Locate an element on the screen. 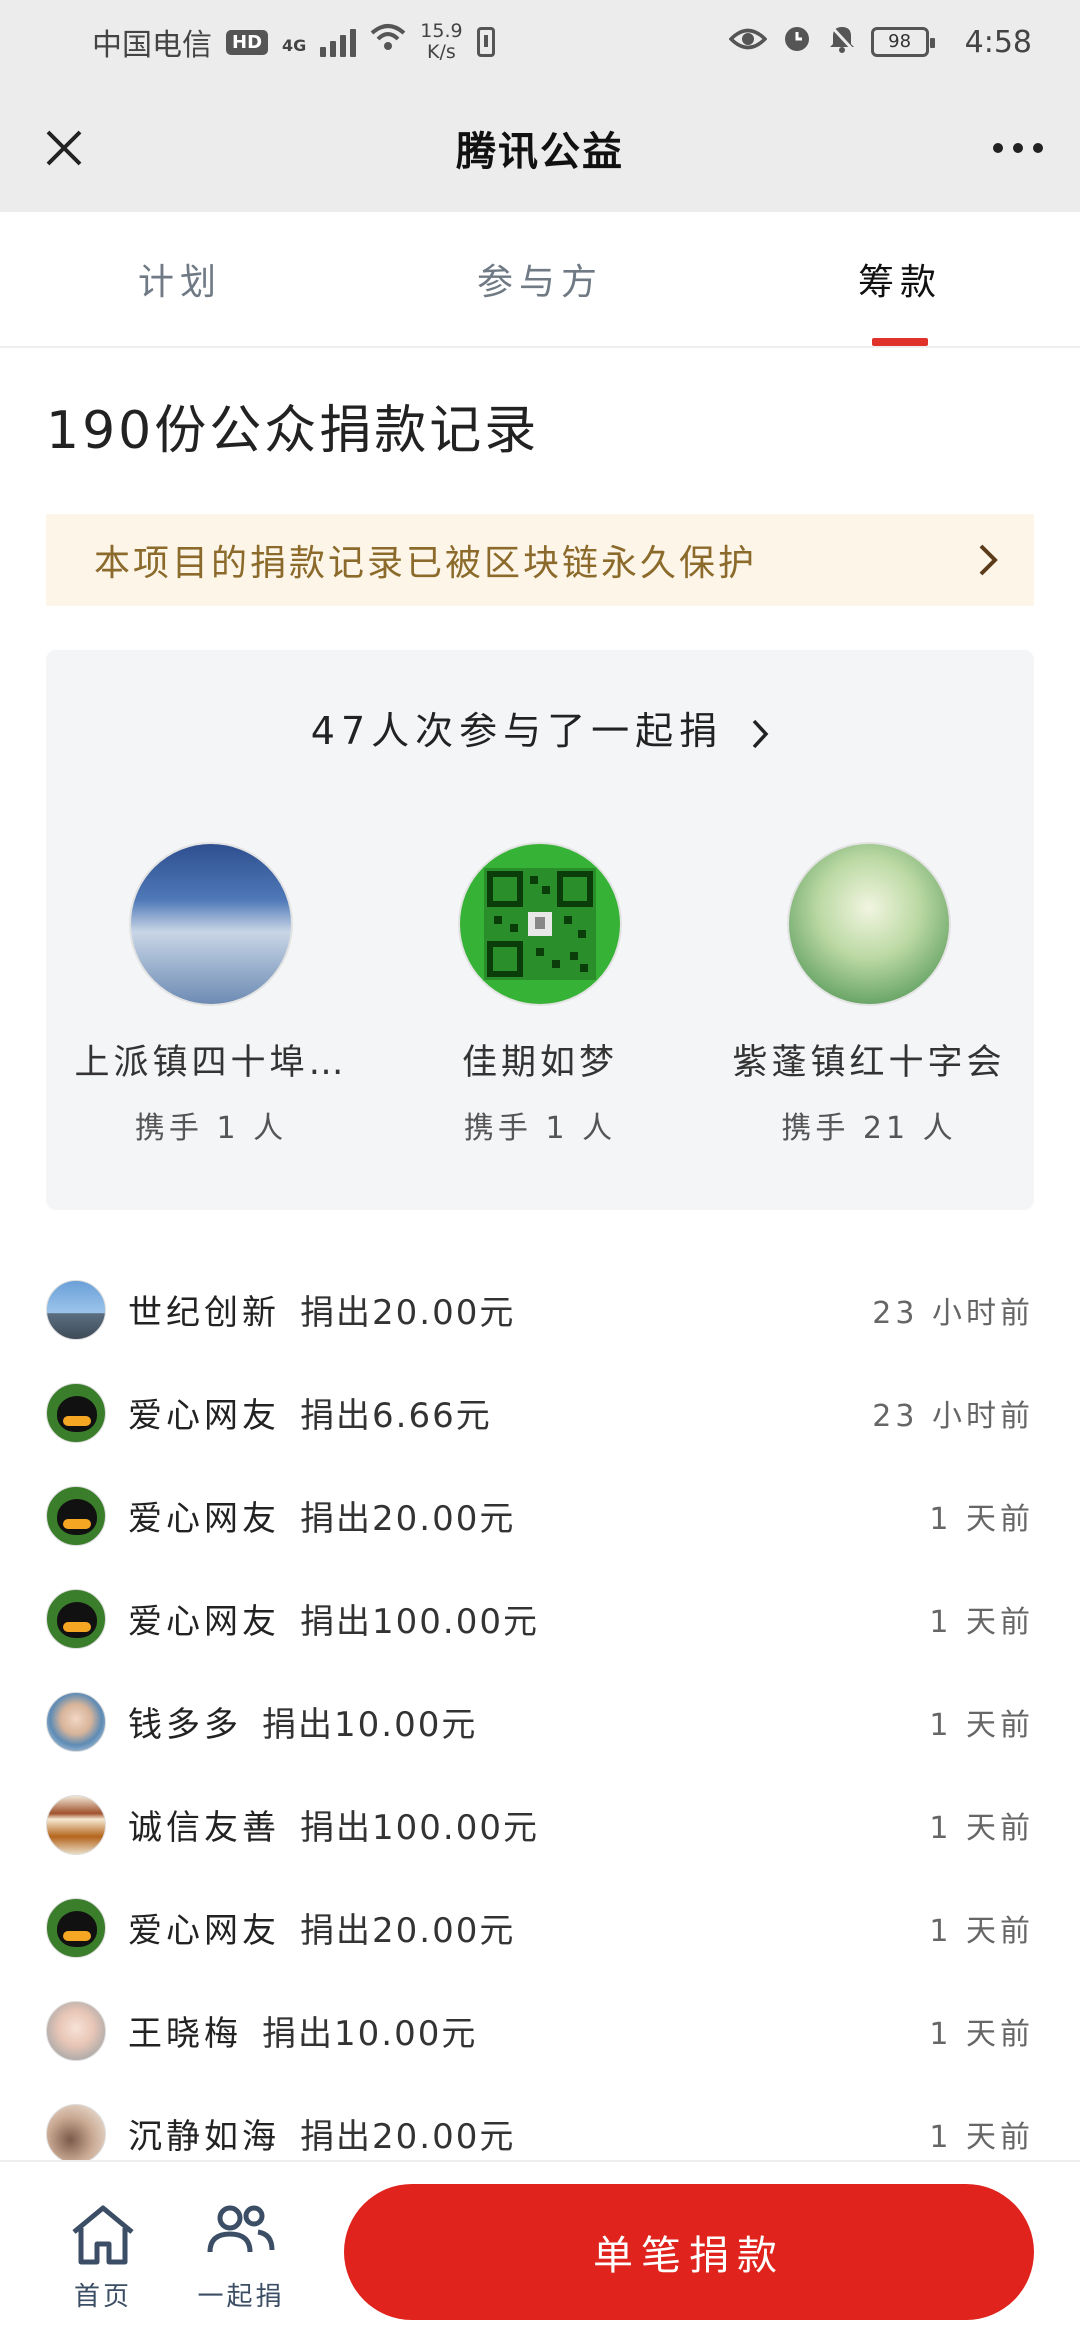 This screenshot has height=2340, width=1080. title-bar: 腾讯公益 is located at coordinates (540, 148).